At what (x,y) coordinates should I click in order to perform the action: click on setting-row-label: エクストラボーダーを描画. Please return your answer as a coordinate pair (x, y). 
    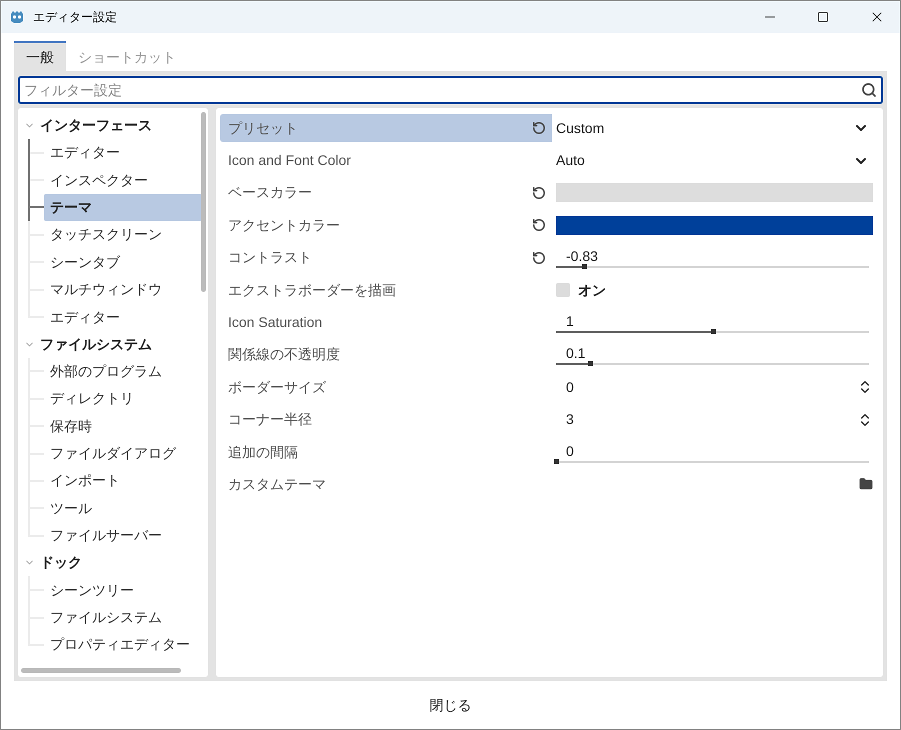
    Looking at the image, I should click on (386, 290).